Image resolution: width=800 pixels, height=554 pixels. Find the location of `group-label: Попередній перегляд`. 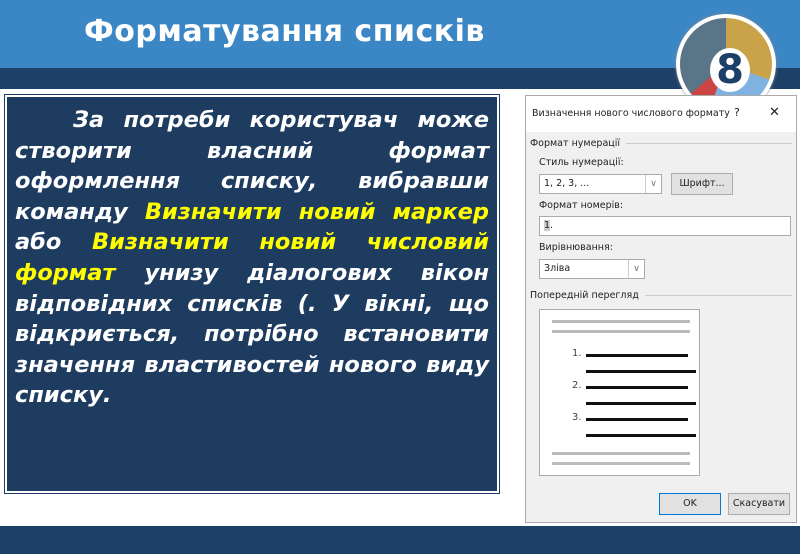

group-label: Попередній перегляд is located at coordinates (584, 295).